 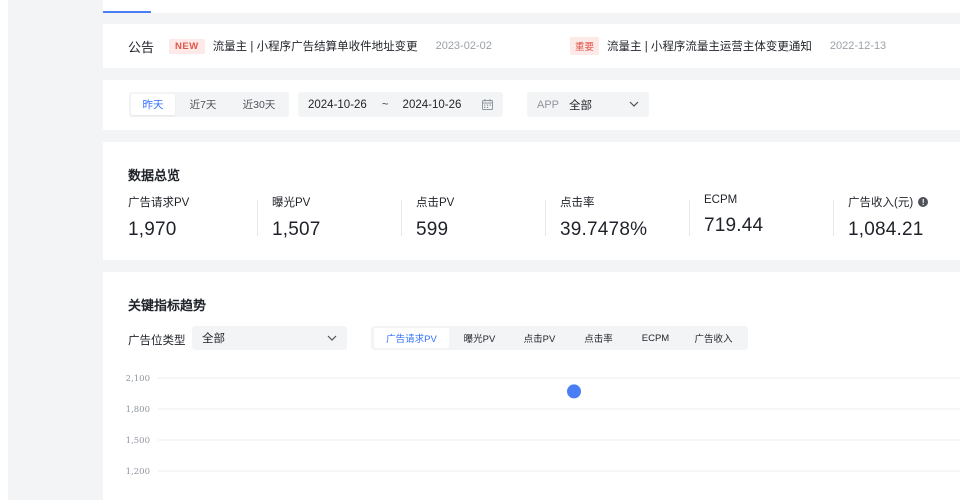 What do you see at coordinates (411, 338) in the screenshot?
I see `metric-tab-ad-request-pv: 广告请求PV` at bounding box center [411, 338].